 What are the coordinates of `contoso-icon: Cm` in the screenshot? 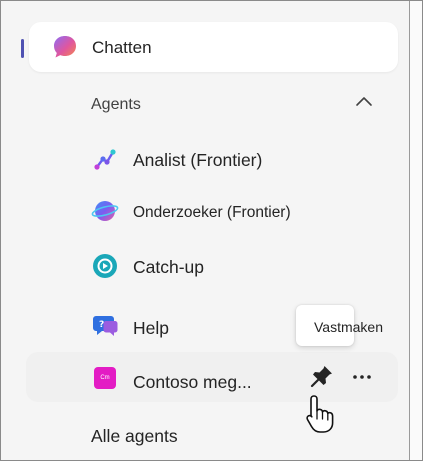 It's located at (105, 378).